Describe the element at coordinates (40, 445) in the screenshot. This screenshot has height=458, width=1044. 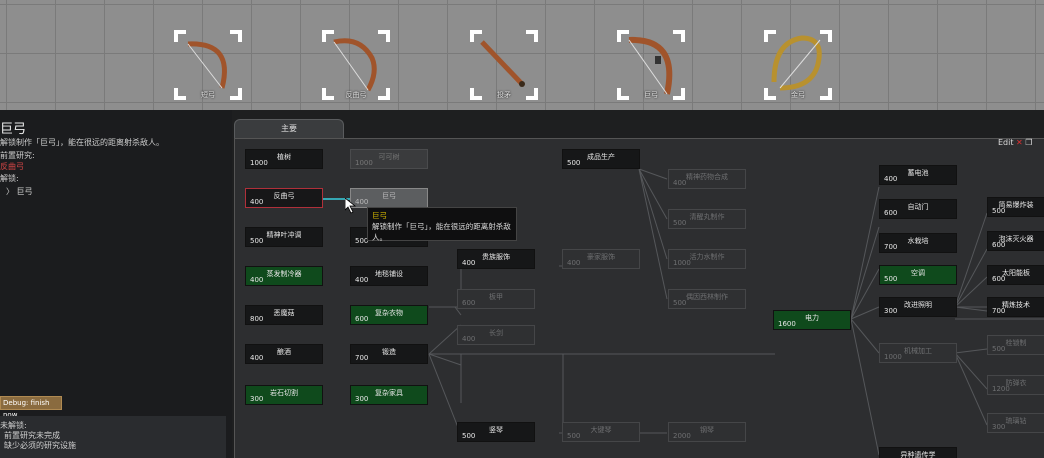
I see `lock-reason: 缺少必须的研究设施` at that location.